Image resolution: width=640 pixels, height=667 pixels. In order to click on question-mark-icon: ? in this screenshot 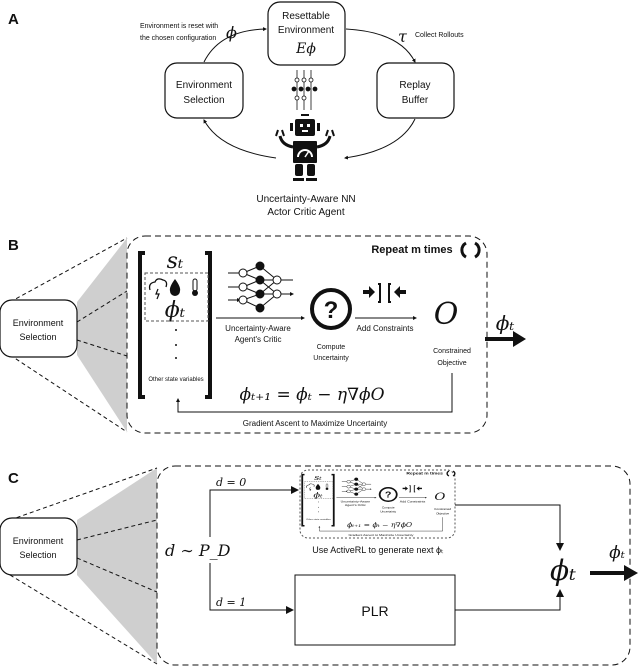, I will do `click(331, 309)`.